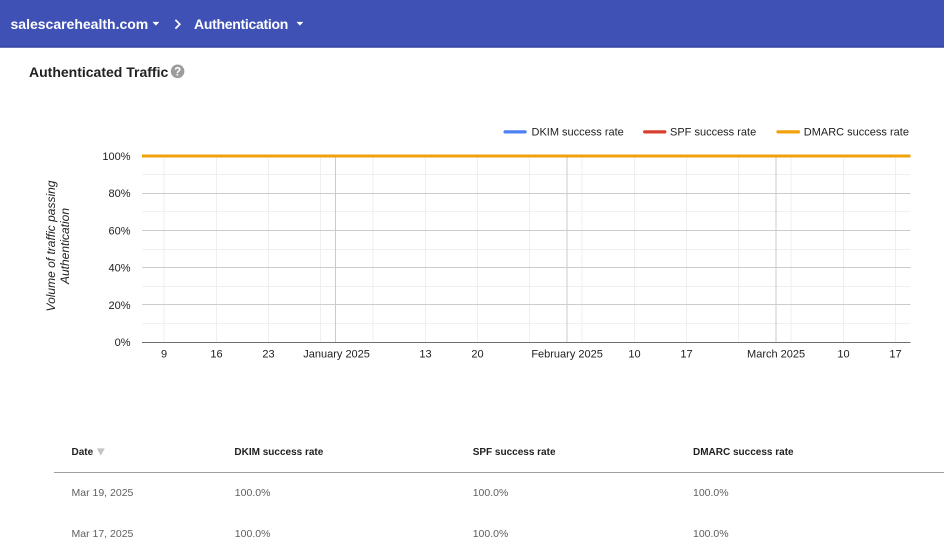 This screenshot has height=555, width=944. Describe the element at coordinates (123, 343) in the screenshot. I see `svg-text: 0%` at that location.